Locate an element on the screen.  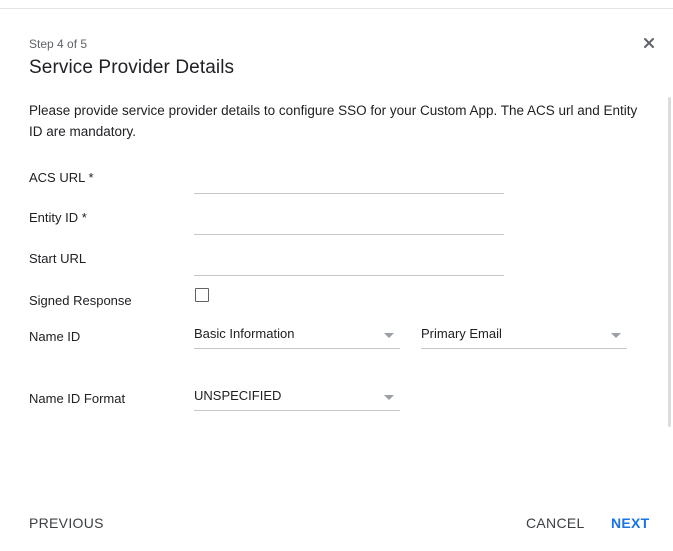
signed-response-checkbox is located at coordinates (202, 295).